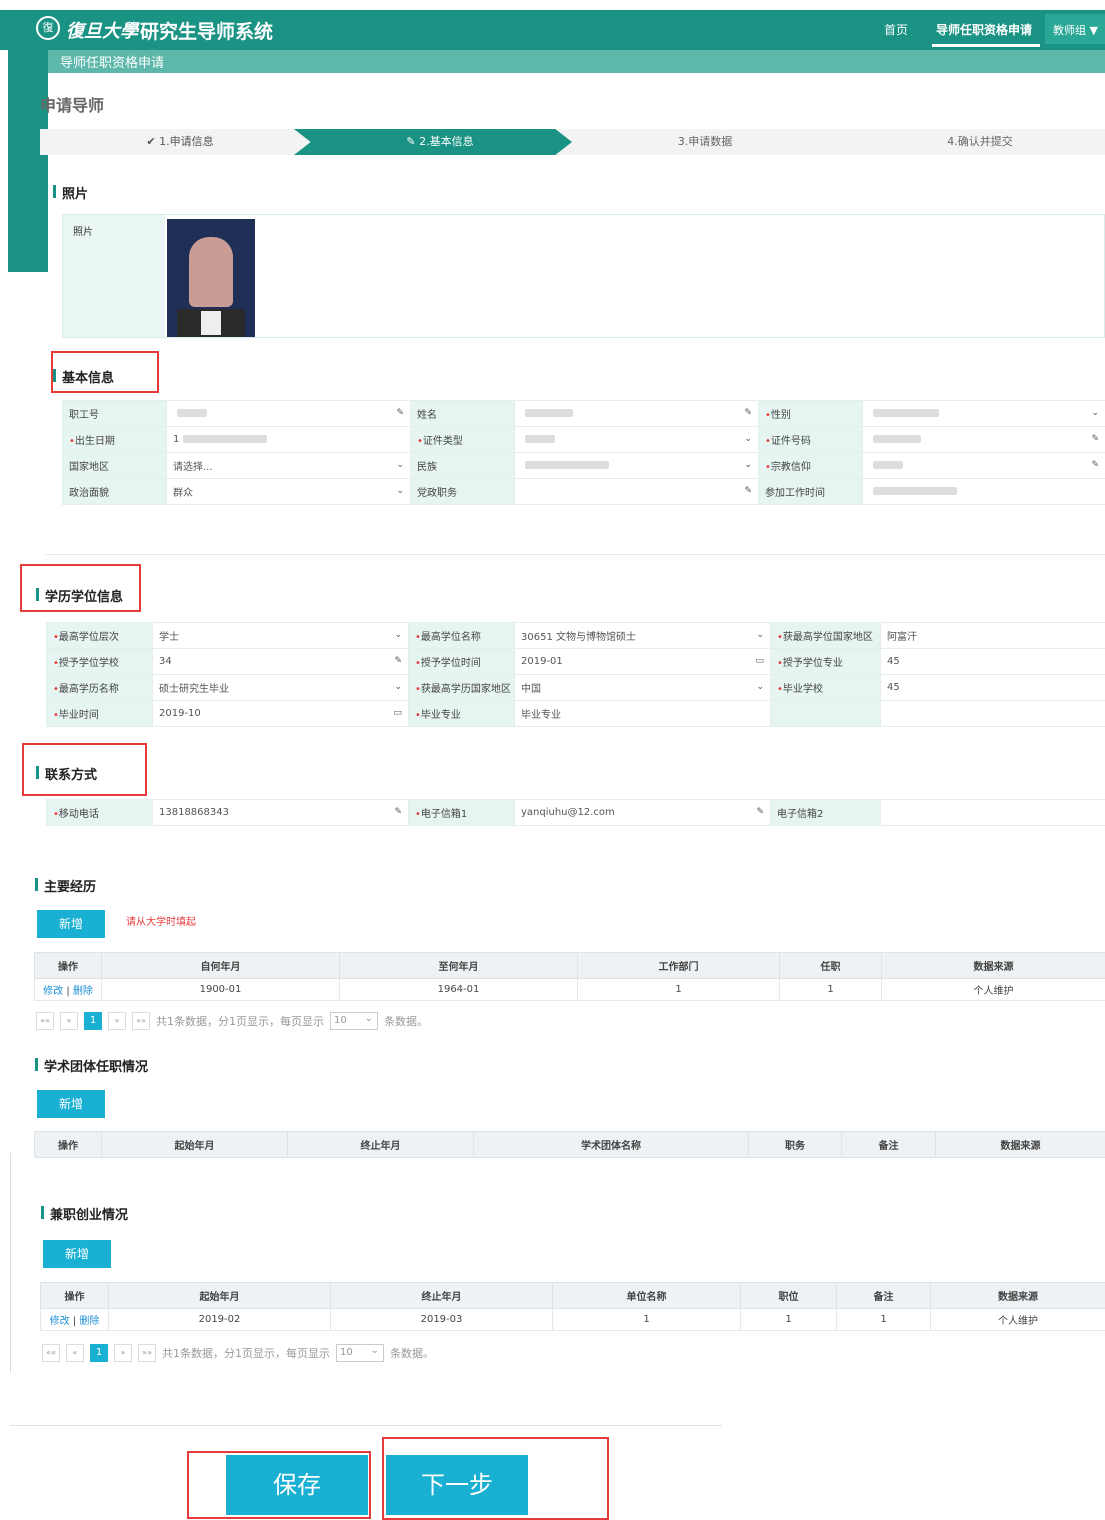 This screenshot has height=1520, width=1105. I want to click on basic-label: •证件号码, so click(810, 439).